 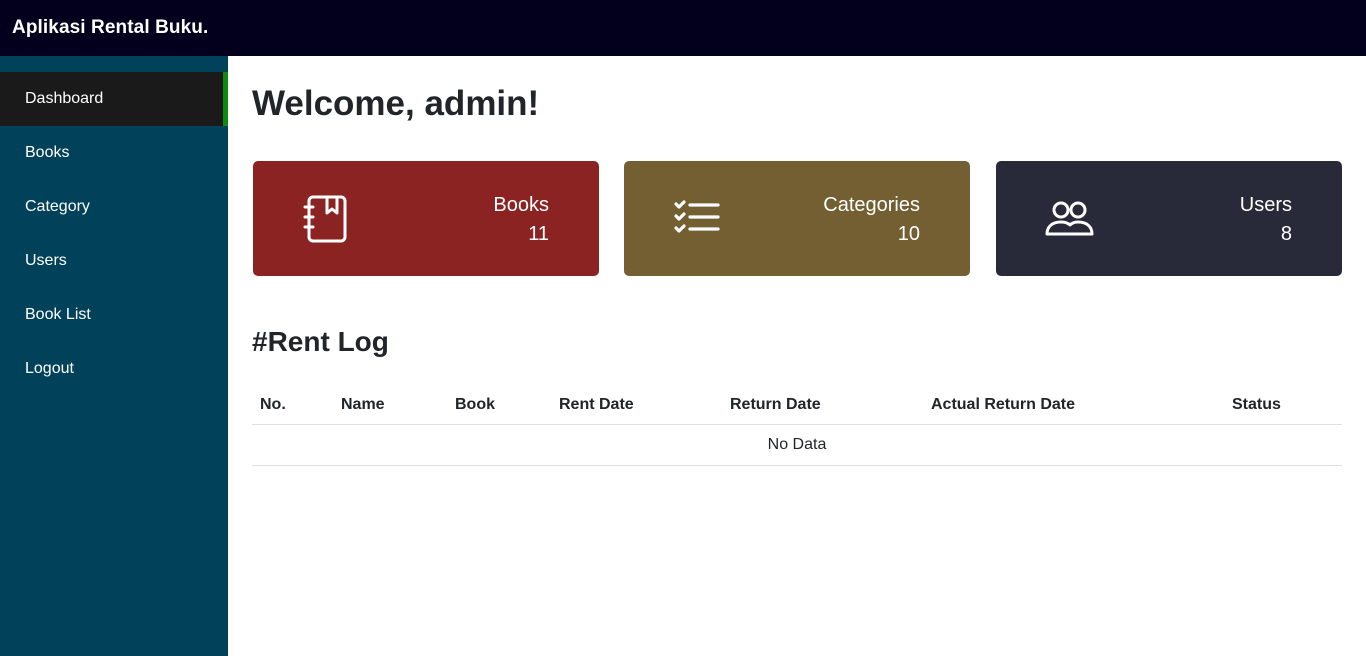 I want to click on users-card-label: Users, so click(x=1265, y=205).